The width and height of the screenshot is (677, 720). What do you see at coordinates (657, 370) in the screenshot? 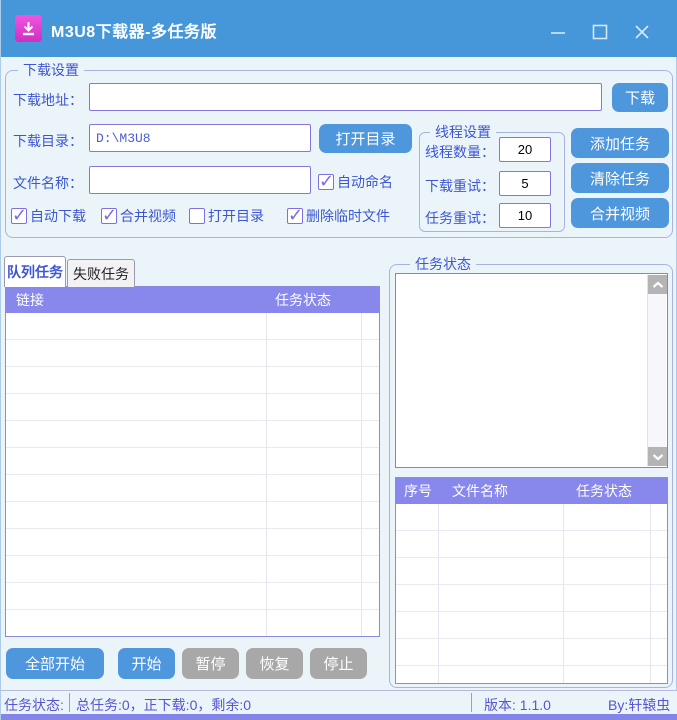
I see `log-scrollbar` at bounding box center [657, 370].